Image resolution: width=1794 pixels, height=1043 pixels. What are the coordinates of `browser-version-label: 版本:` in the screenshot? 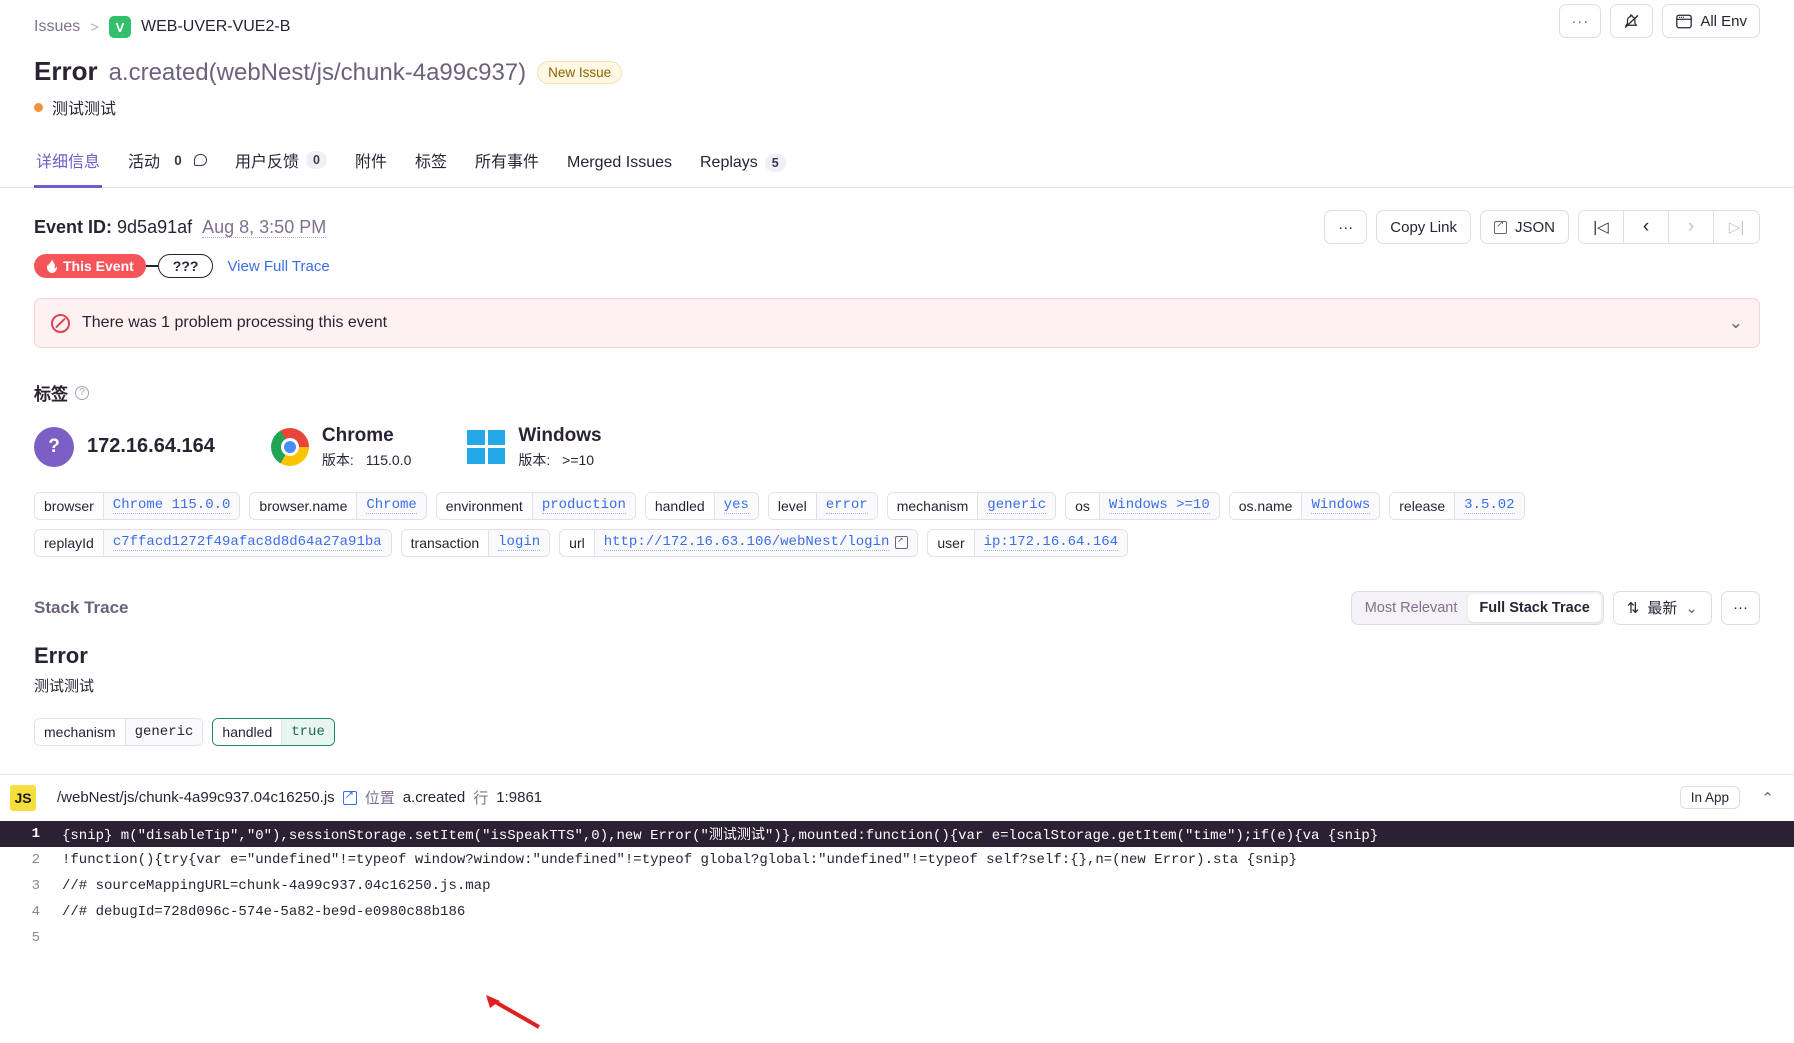 It's located at (337, 459).